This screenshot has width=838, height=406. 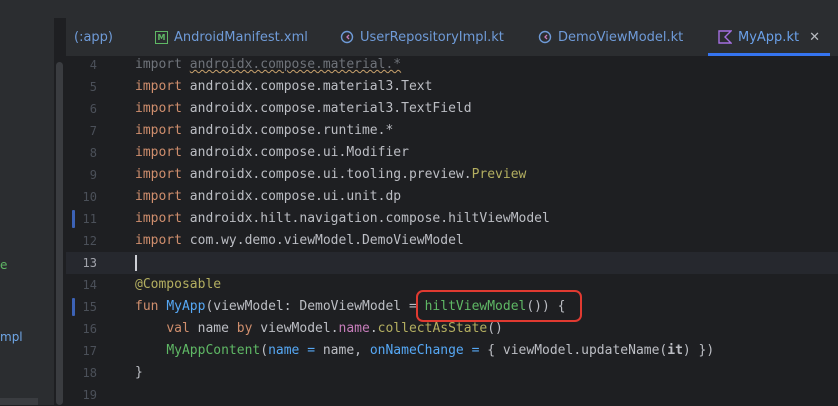 I want to click on tab-myapp-kt: MyApp.kt ✕, so click(x=769, y=37).